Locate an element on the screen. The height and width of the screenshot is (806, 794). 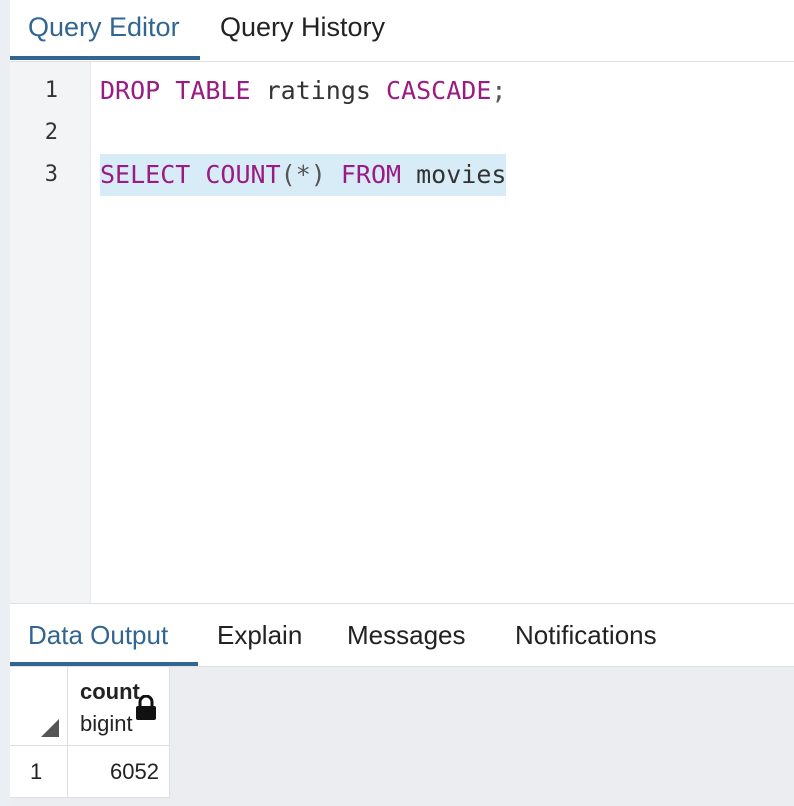
code-line-1: DROP TABLE ratings CASCADE; is located at coordinates (303, 91).